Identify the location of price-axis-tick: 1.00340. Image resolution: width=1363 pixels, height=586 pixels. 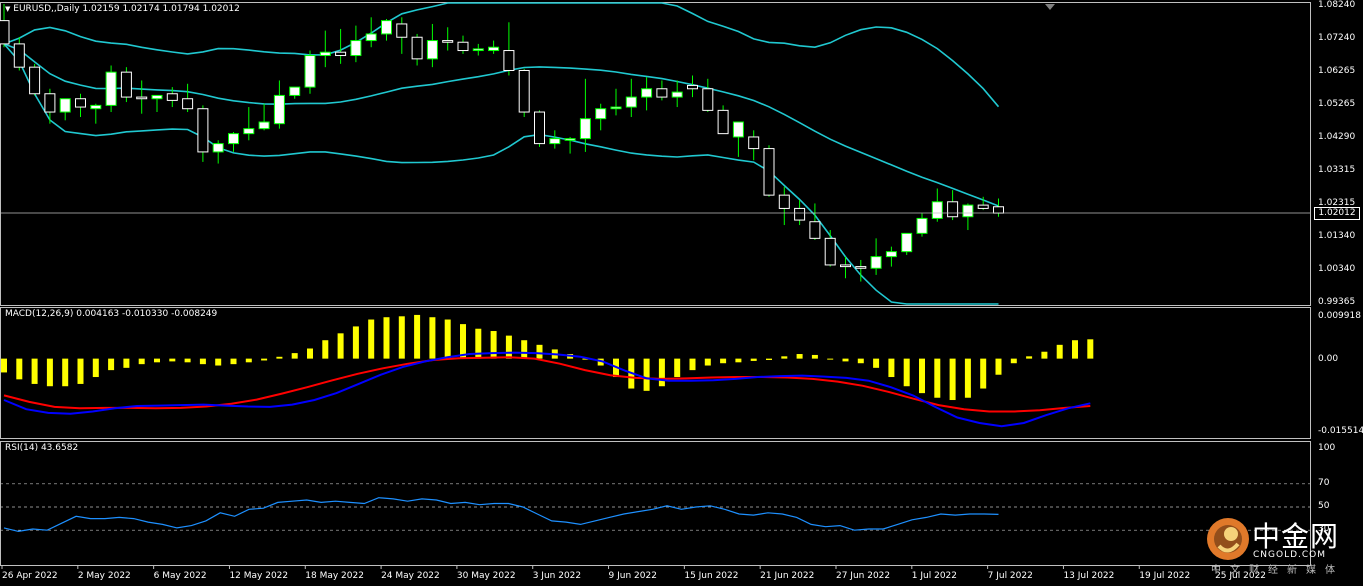
(1337, 269).